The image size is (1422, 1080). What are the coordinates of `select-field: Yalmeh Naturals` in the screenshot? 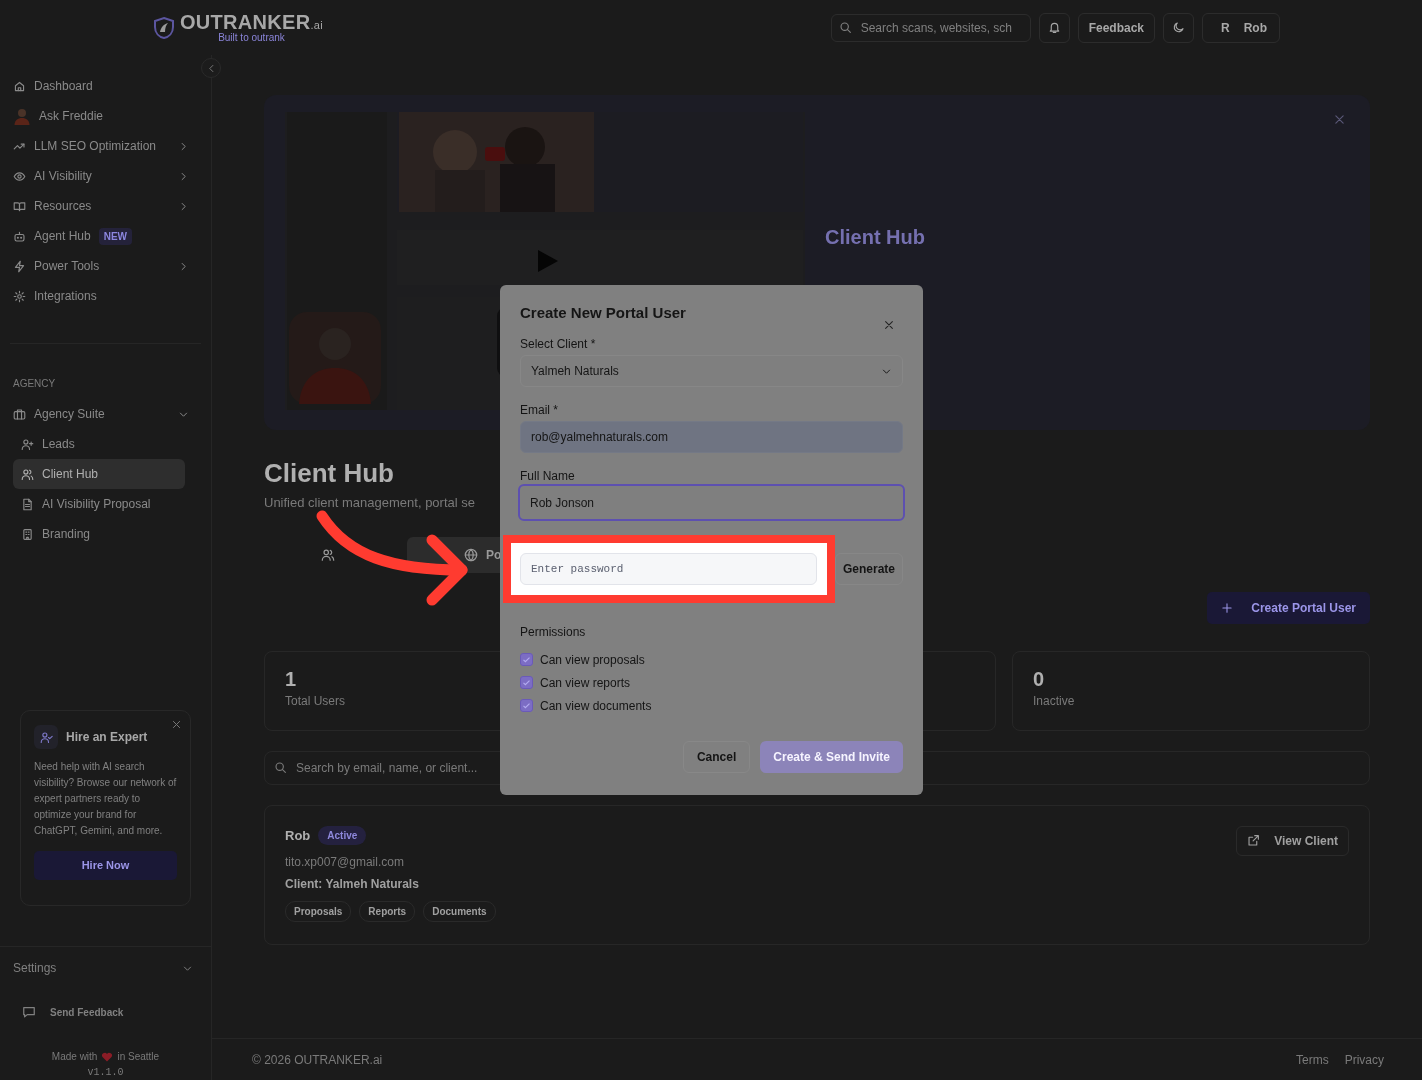 It's located at (711, 371).